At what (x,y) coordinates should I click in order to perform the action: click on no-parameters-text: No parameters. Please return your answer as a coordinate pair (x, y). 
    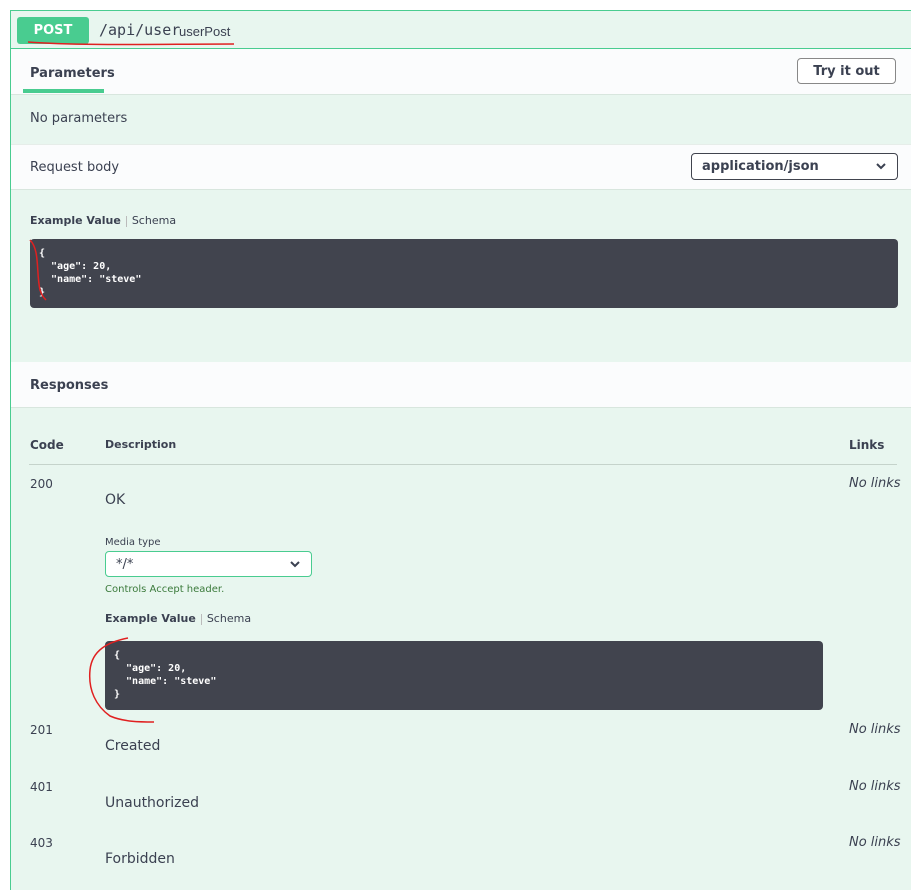
    Looking at the image, I should click on (79, 118).